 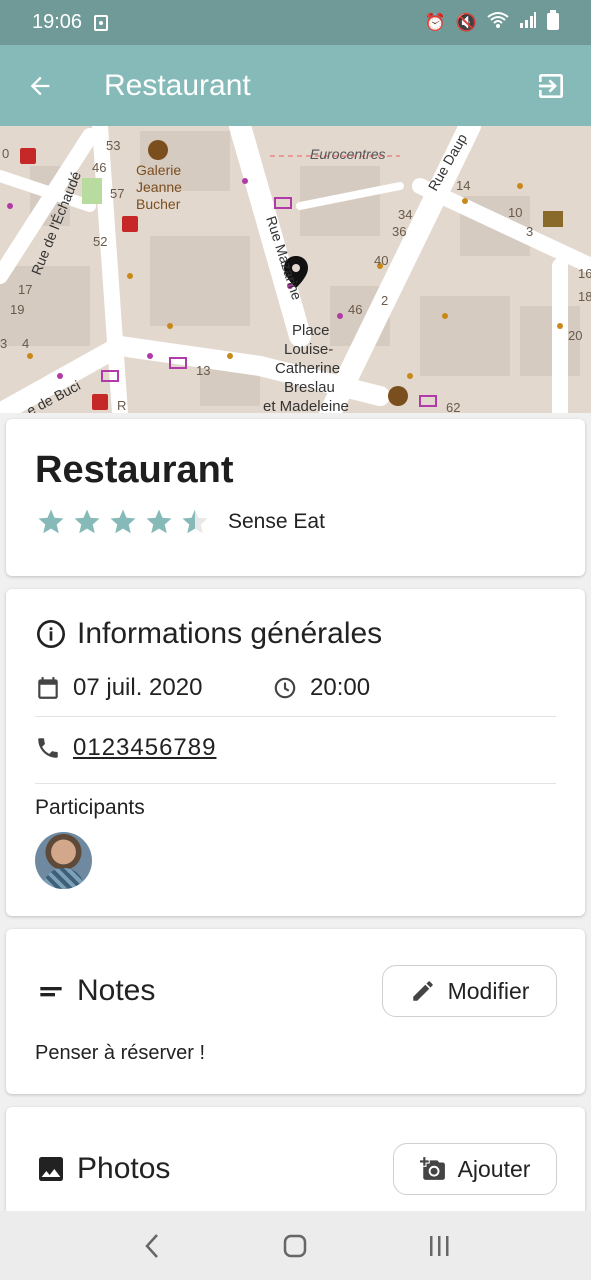 What do you see at coordinates (515, 212) in the screenshot?
I see `svg-text: 10` at bounding box center [515, 212].